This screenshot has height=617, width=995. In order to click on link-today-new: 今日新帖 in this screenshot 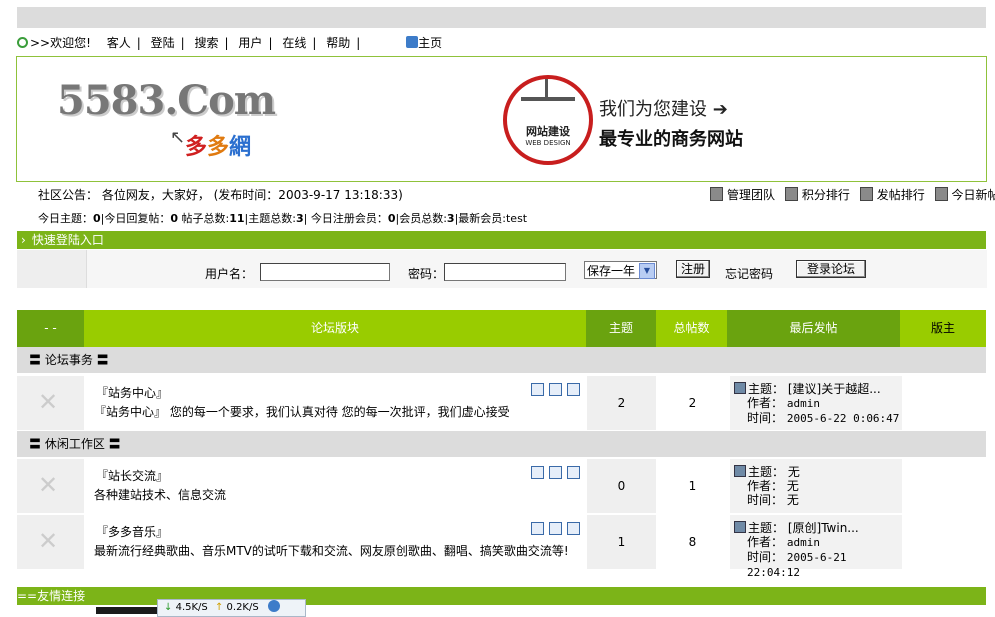, I will do `click(973, 195)`.